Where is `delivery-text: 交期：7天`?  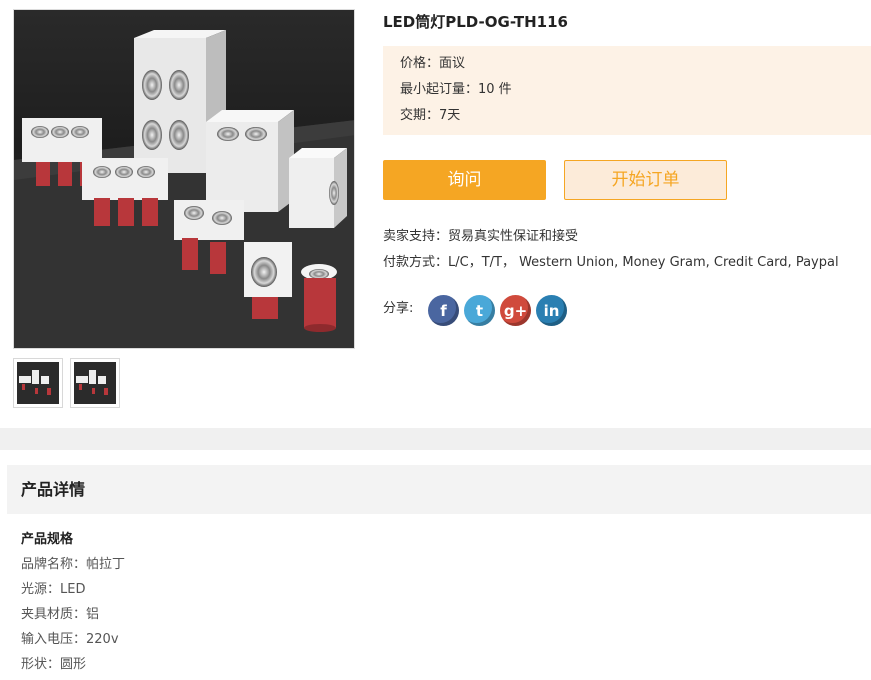 delivery-text: 交期：7天 is located at coordinates (430, 115).